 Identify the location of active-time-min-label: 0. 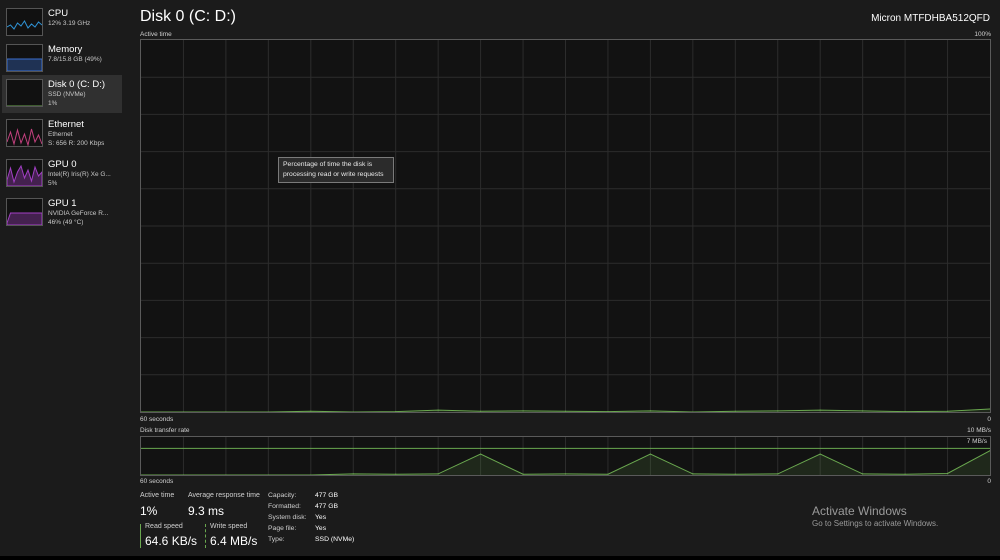
(989, 419).